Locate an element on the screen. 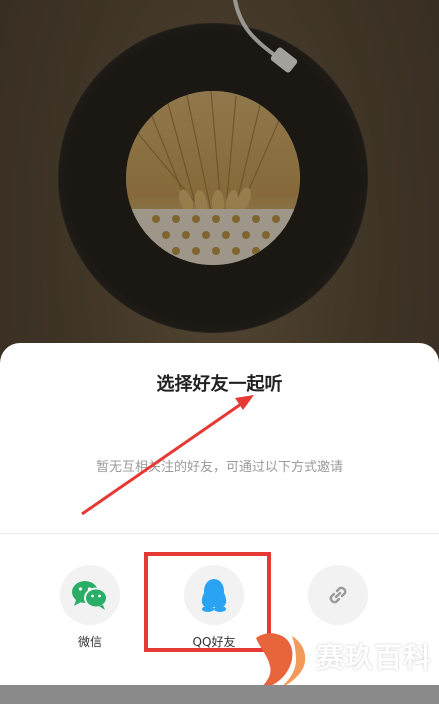 Image resolution: width=439 pixels, height=704 pixels. system-nav-bar is located at coordinates (219, 694).